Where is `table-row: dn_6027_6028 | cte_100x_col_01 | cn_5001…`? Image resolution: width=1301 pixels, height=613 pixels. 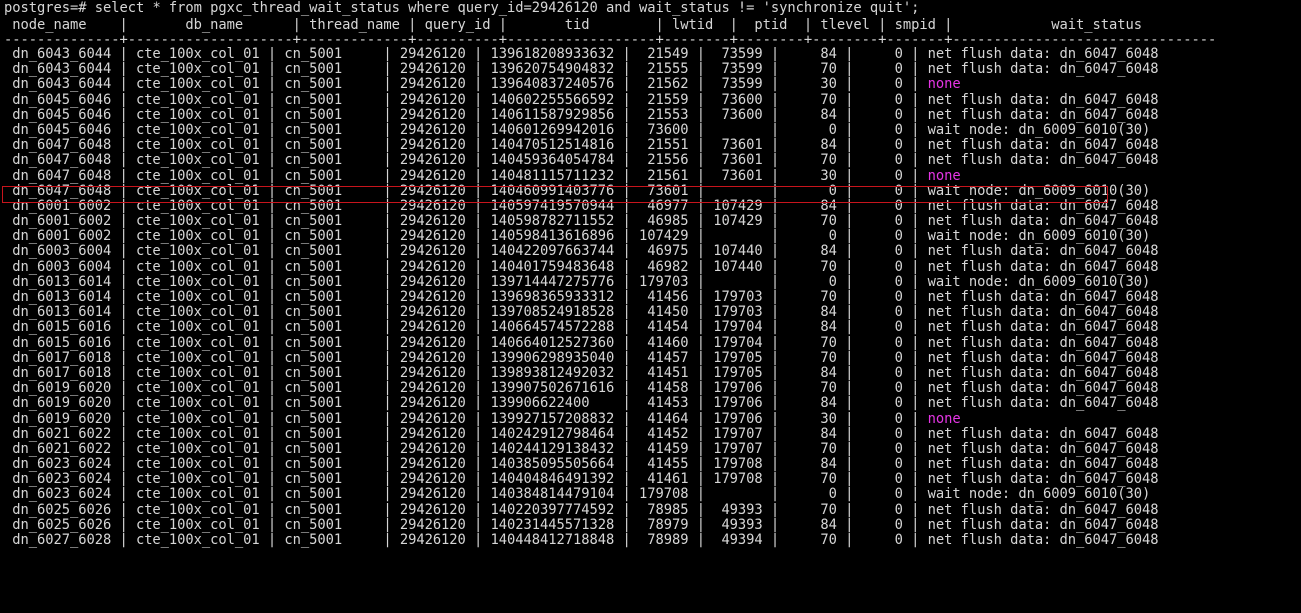 table-row: dn_6027_6028 | cte_100x_col_01 | cn_5001… is located at coordinates (581, 540).